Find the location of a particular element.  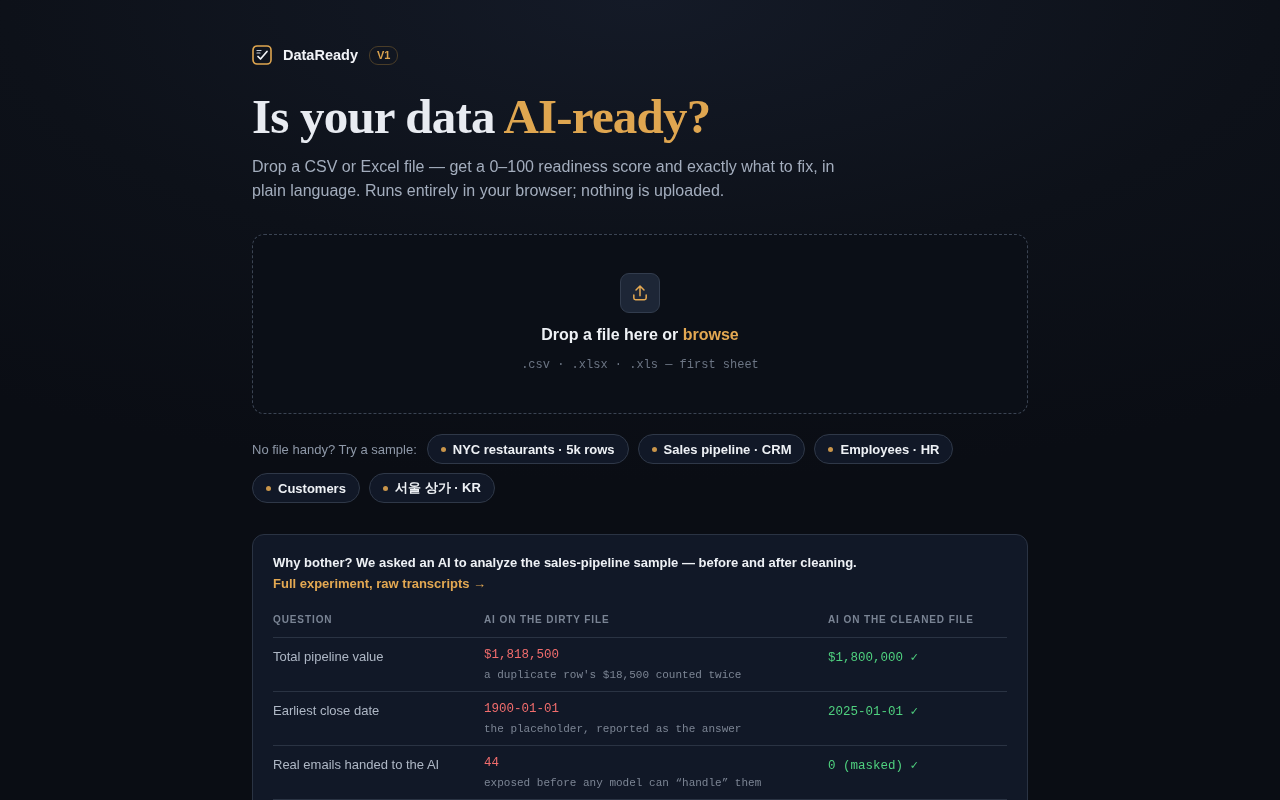

clean-answer: 0 (masked) ✓ is located at coordinates (873, 766).